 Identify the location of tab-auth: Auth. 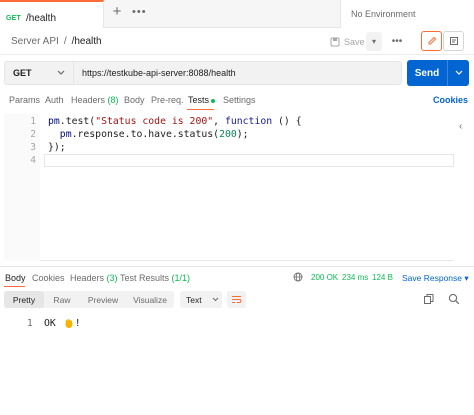
(54, 100).